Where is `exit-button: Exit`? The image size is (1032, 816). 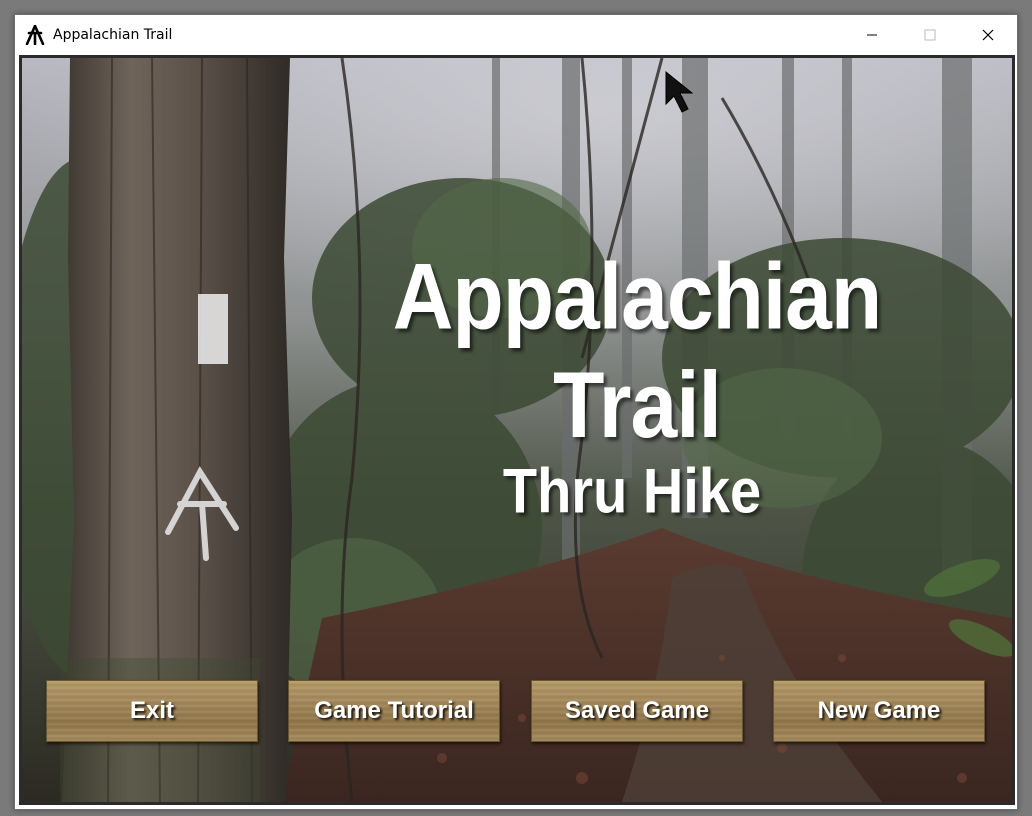 exit-button: Exit is located at coordinates (152, 711).